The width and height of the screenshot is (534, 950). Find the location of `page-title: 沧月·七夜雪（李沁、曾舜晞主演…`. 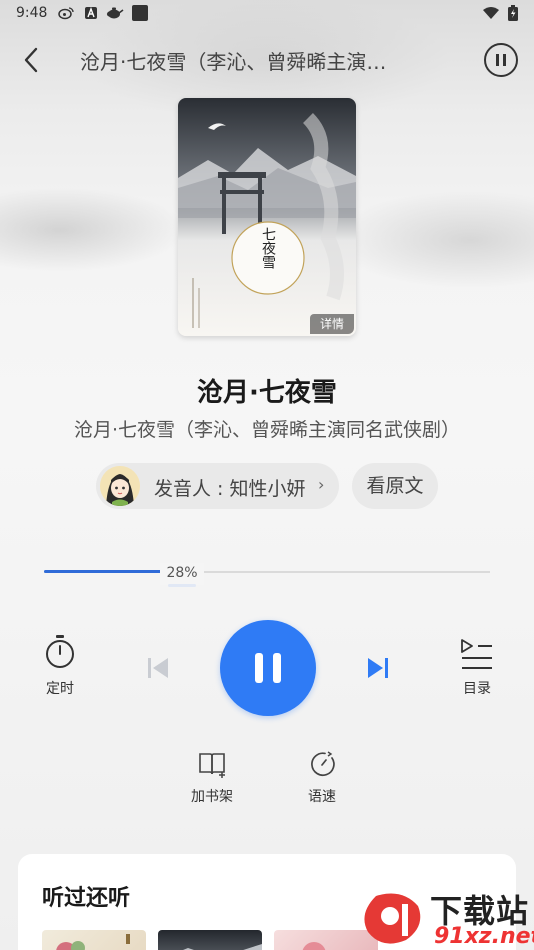

page-title: 沧月·七夜雪（李沁、曾舜晞主演… is located at coordinates (233, 62).